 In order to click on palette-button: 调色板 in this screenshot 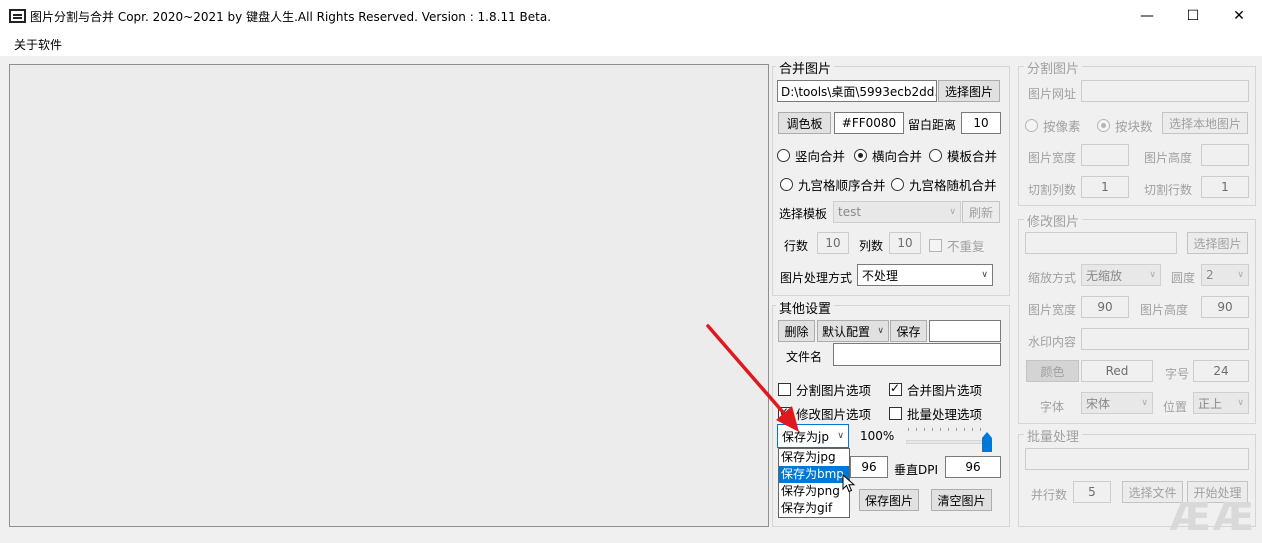, I will do `click(804, 123)`.